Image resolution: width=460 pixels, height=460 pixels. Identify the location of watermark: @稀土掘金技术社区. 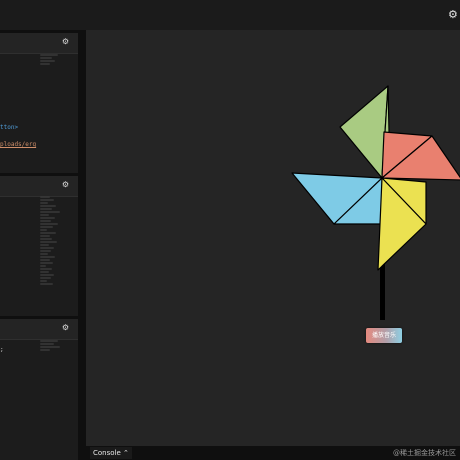
(424, 453).